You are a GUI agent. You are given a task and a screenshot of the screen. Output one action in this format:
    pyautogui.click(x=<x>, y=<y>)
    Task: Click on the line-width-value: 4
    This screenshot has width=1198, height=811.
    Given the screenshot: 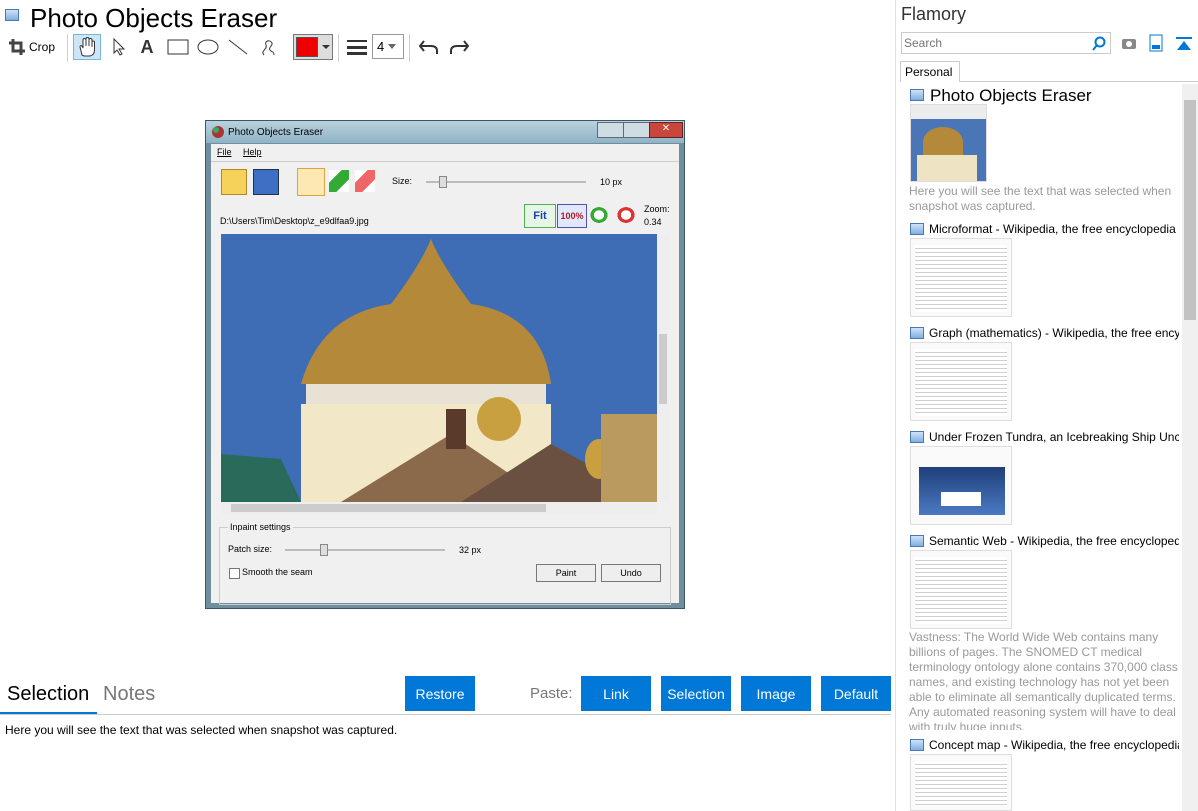 What is the action you would take?
    pyautogui.click(x=381, y=46)
    